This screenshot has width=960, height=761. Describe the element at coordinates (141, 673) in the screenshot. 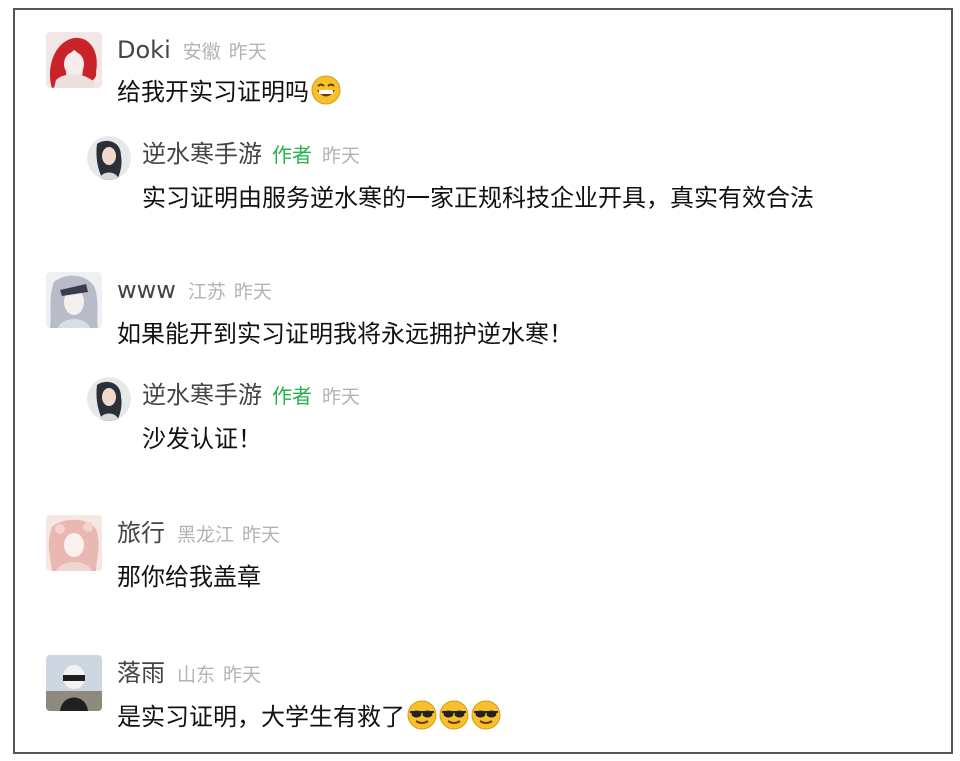

I see `username: 落雨` at that location.